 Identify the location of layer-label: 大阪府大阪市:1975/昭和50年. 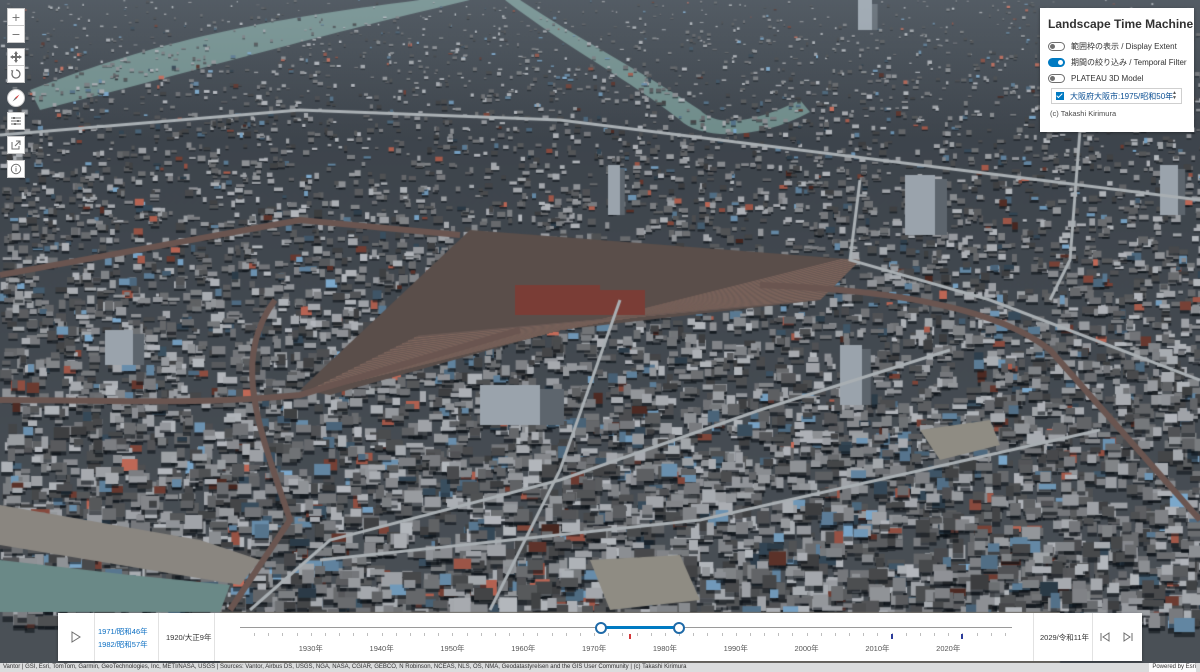
(1122, 96).